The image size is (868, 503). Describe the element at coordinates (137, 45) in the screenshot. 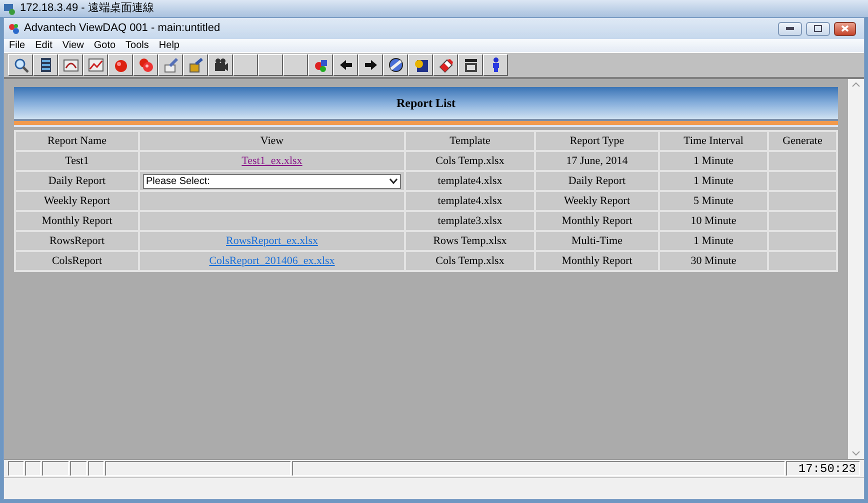

I see `menu-item: Tools` at that location.